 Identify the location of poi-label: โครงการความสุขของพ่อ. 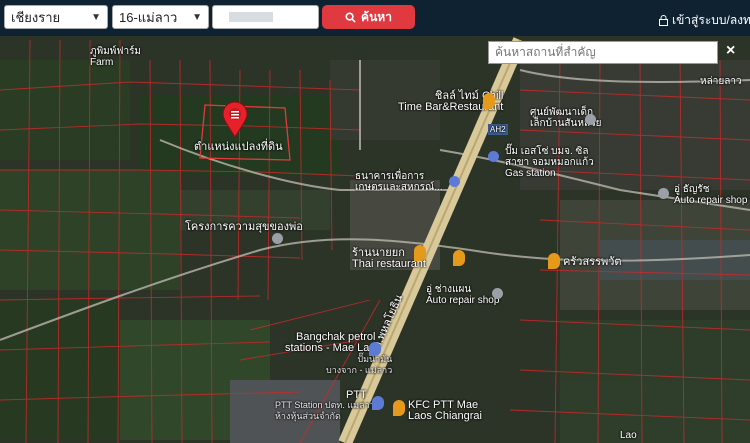
(244, 227).